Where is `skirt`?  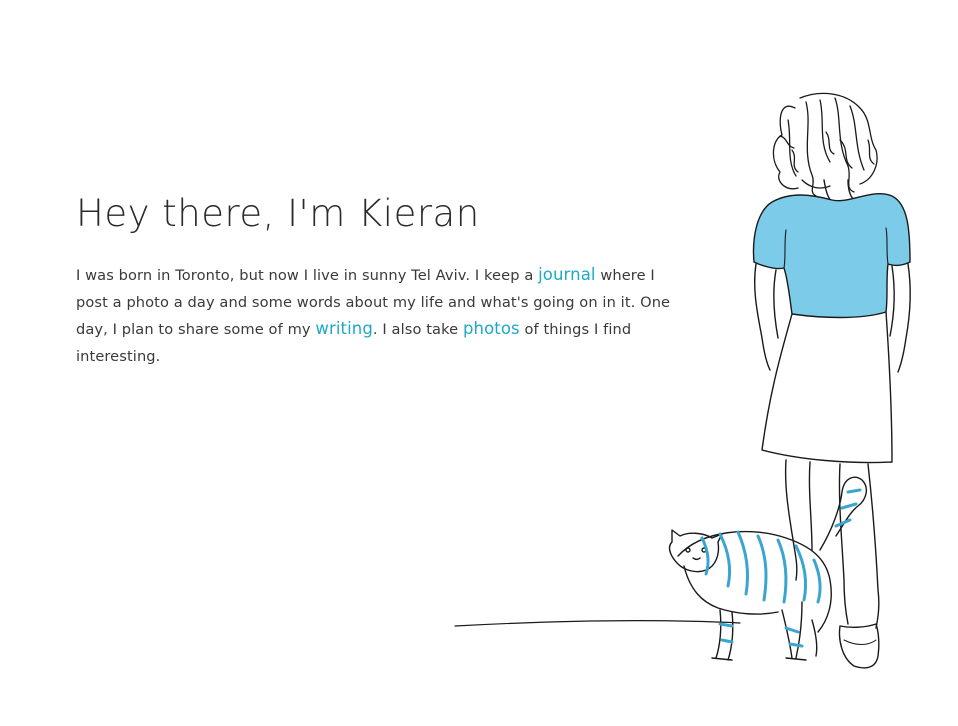 skirt is located at coordinates (827, 387).